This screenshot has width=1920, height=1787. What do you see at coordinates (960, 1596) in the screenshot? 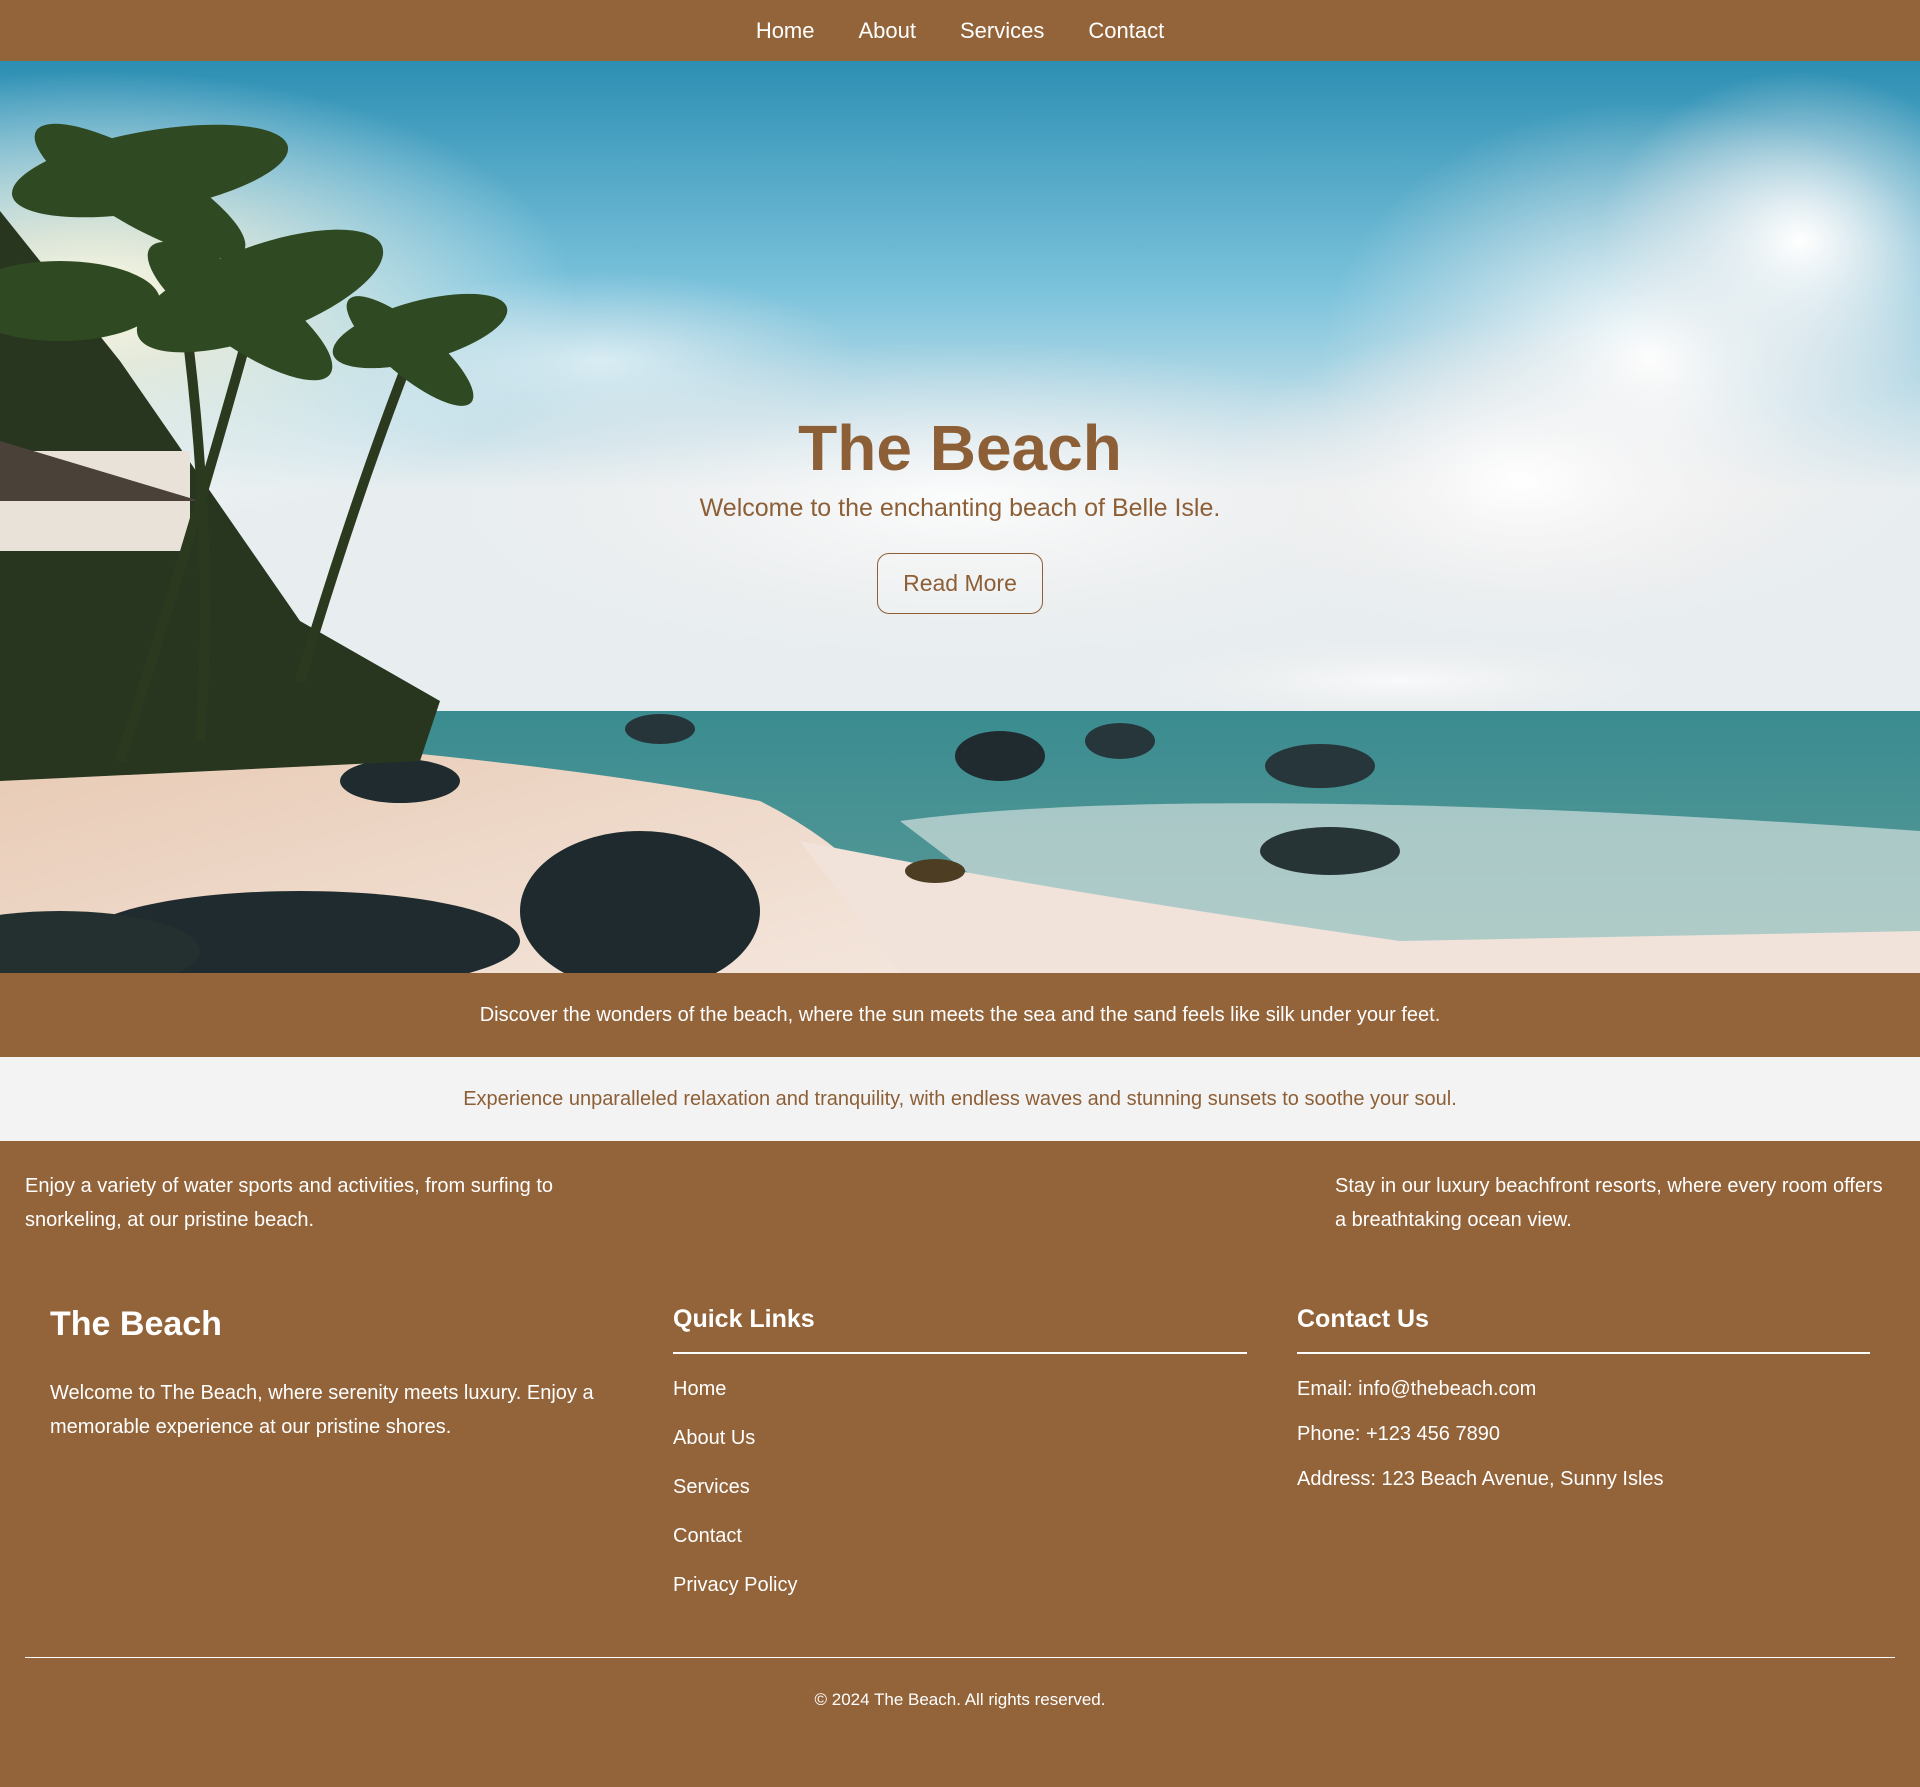
I see `footer-link-privacy-policy: Privacy Policy` at bounding box center [960, 1596].